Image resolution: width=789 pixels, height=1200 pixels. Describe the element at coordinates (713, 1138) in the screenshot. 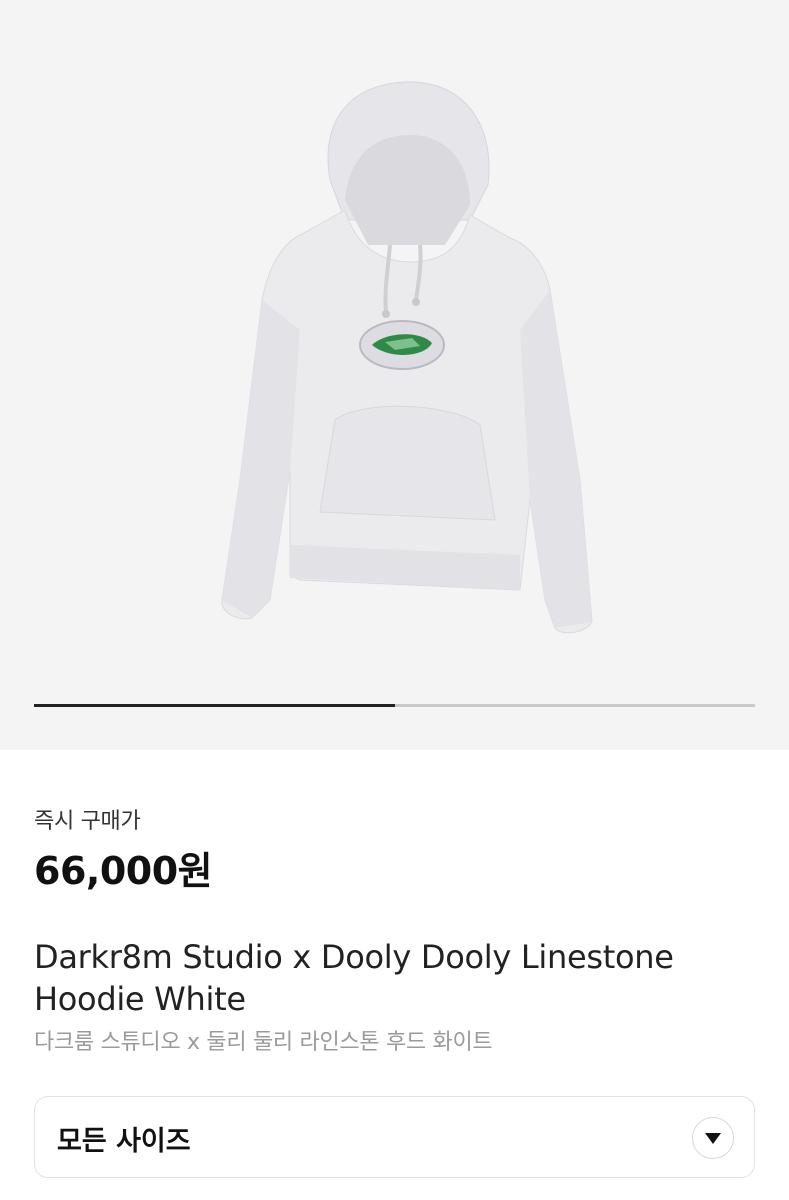

I see `chevron-down-icon` at that location.